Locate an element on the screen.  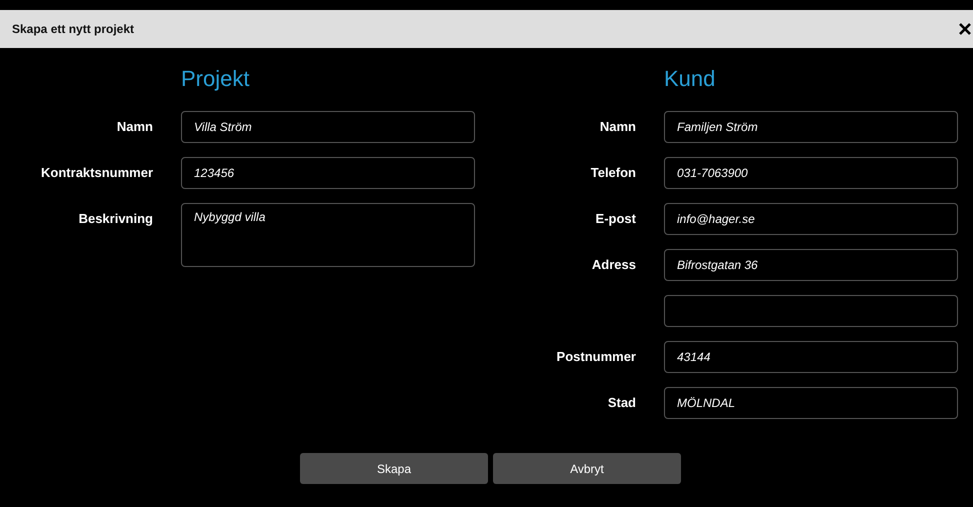
input-field: 43144 is located at coordinates (811, 357).